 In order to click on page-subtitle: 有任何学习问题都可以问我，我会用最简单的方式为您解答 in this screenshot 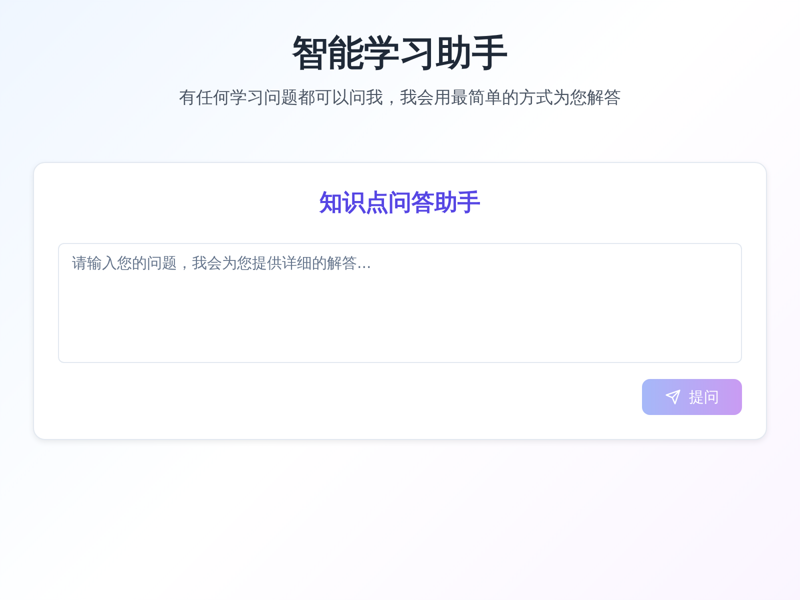, I will do `click(400, 98)`.